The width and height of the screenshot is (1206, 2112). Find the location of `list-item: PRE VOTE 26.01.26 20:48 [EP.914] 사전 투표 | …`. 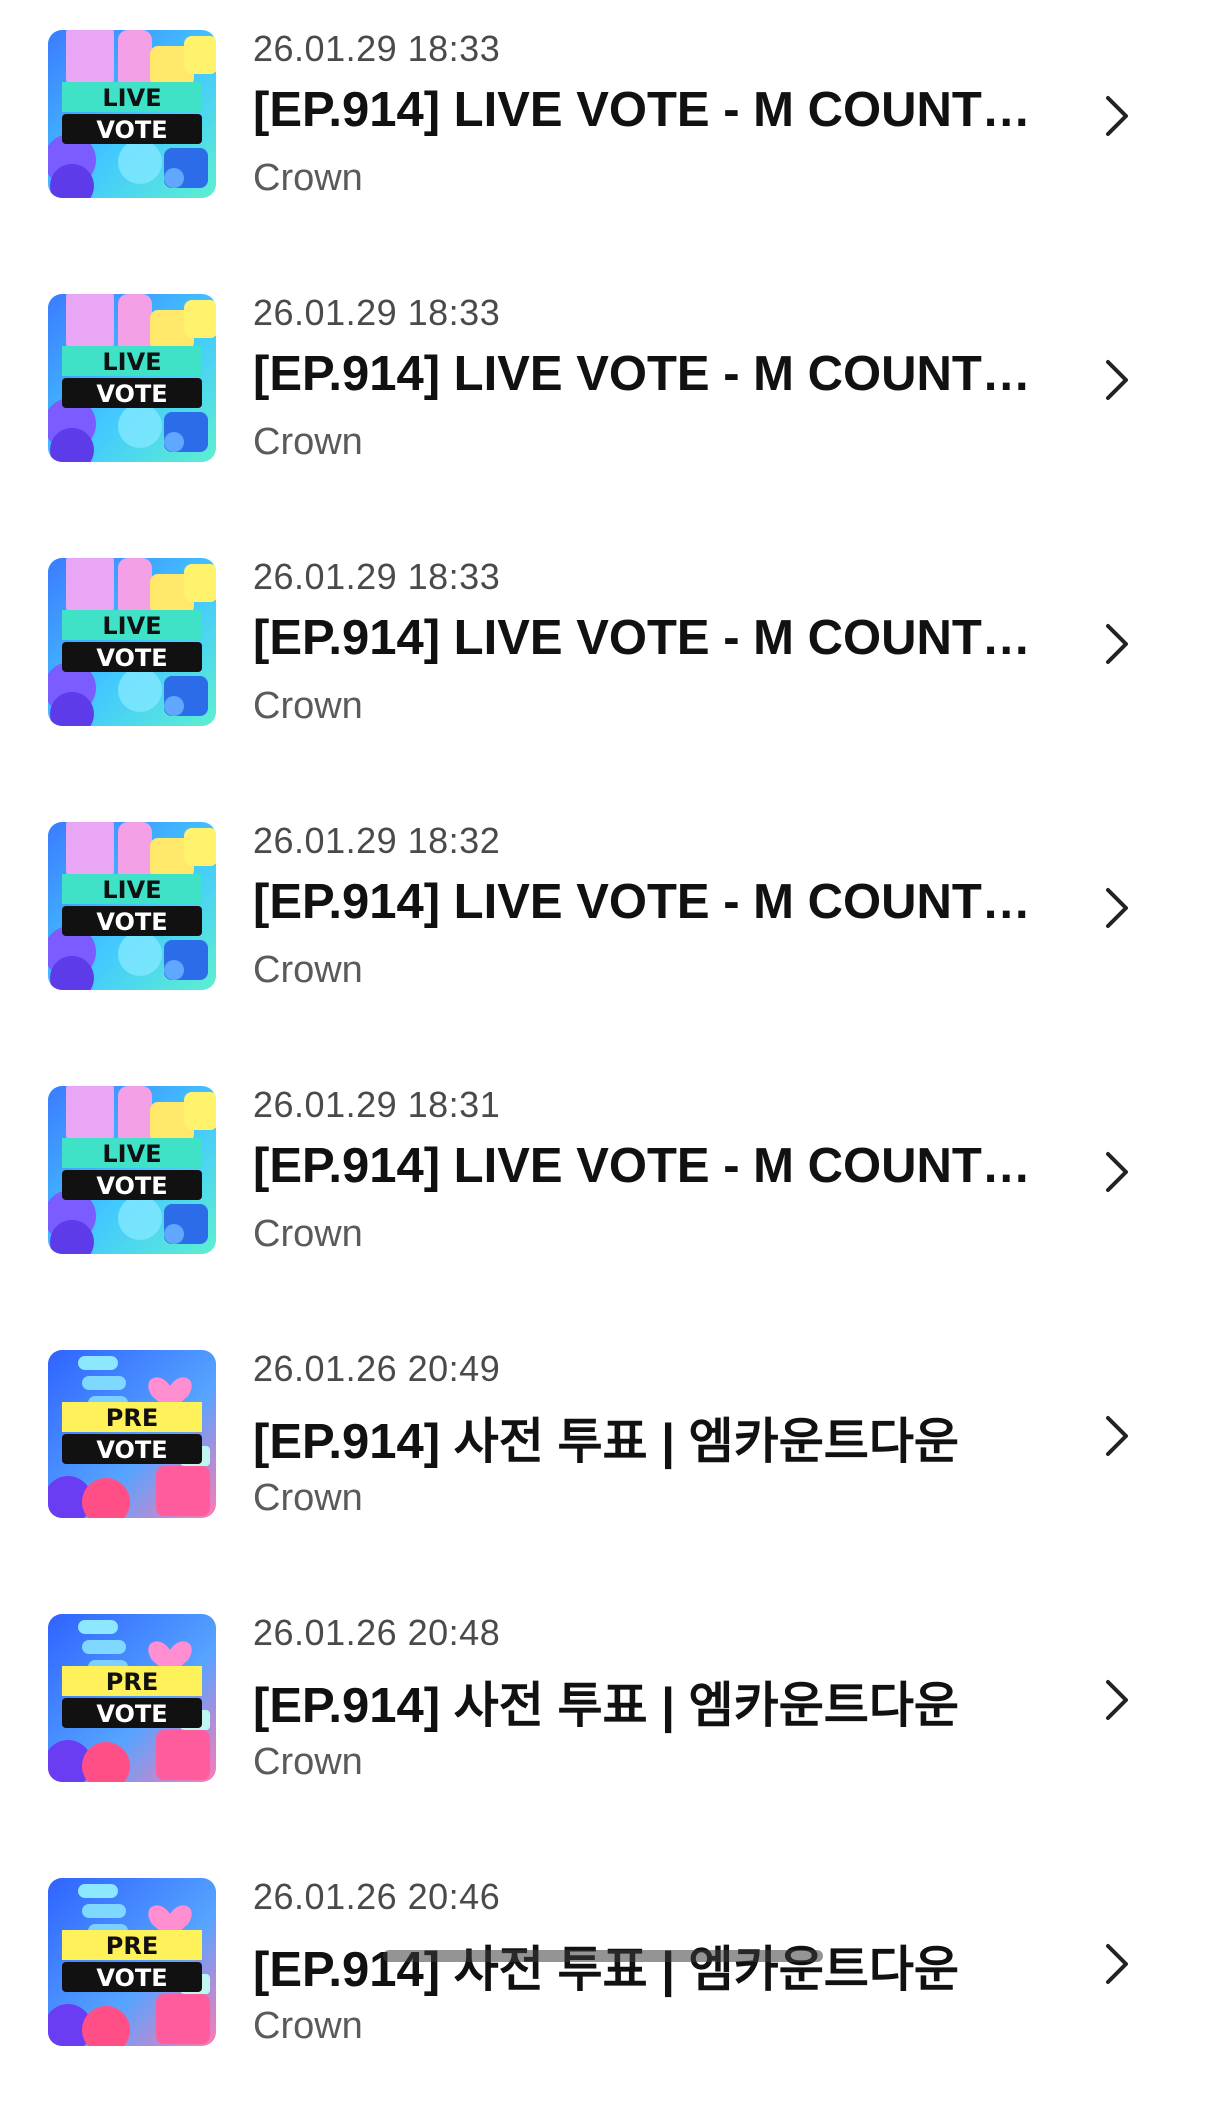

list-item: PRE VOTE 26.01.26 20:48 [EP.914] 사전 투표 | … is located at coordinates (603, 1716).